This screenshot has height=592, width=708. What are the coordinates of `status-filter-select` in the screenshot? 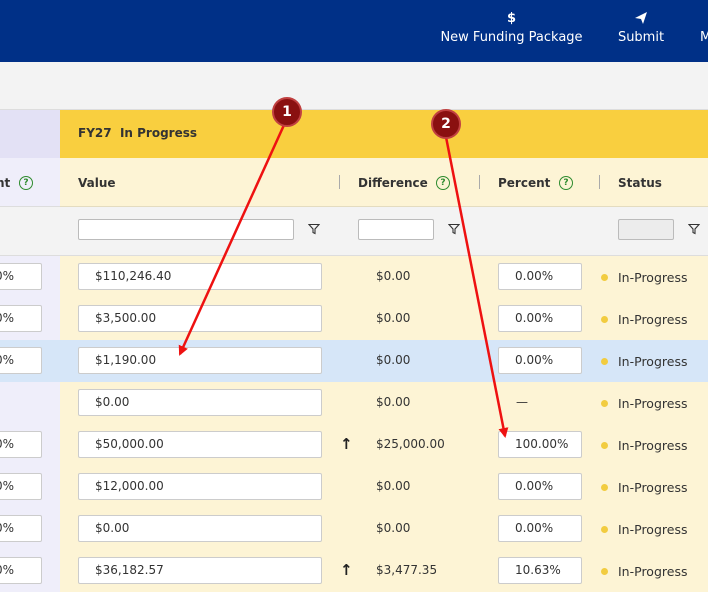 It's located at (646, 229).